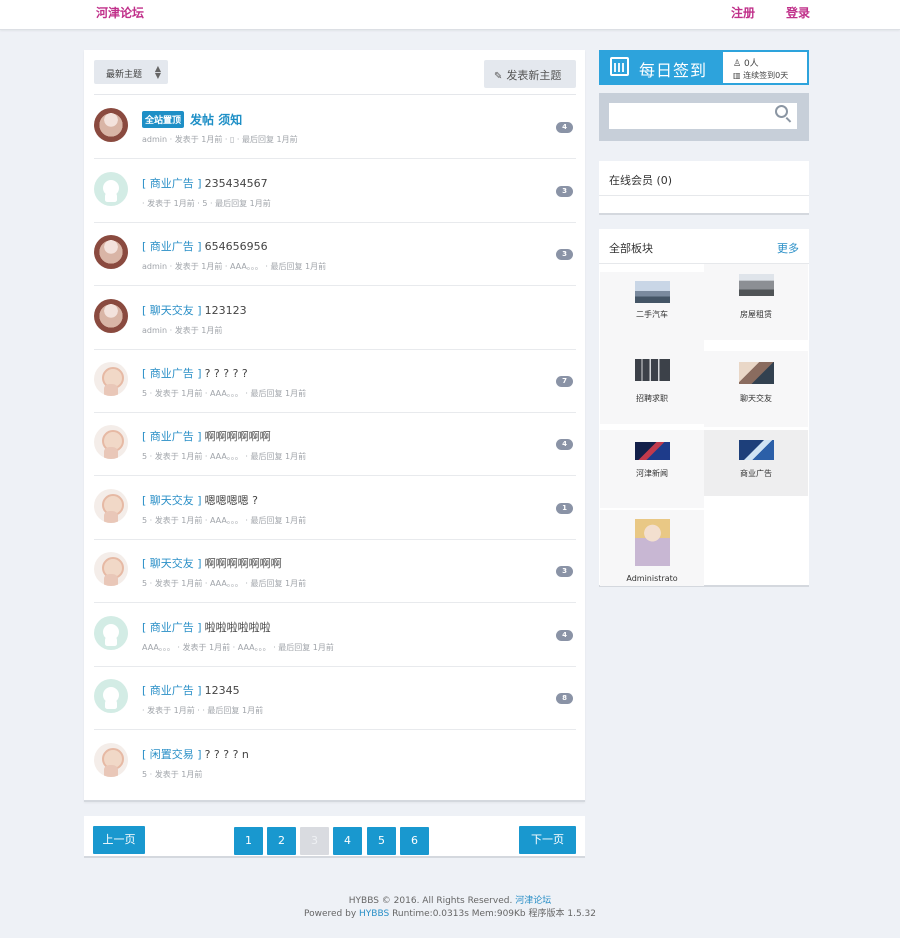  What do you see at coordinates (163, 119) in the screenshot?
I see `pinned-badge: 全站置顶` at bounding box center [163, 119].